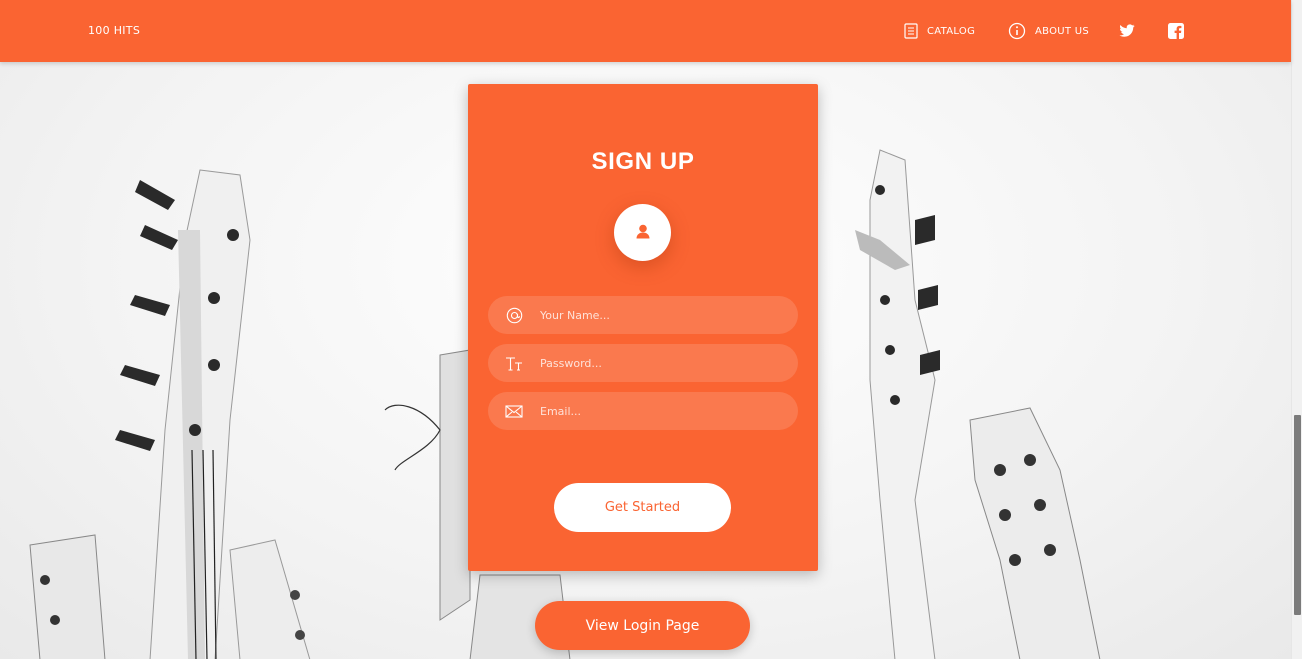  What do you see at coordinates (514, 363) in the screenshot?
I see `text-size-icon` at bounding box center [514, 363].